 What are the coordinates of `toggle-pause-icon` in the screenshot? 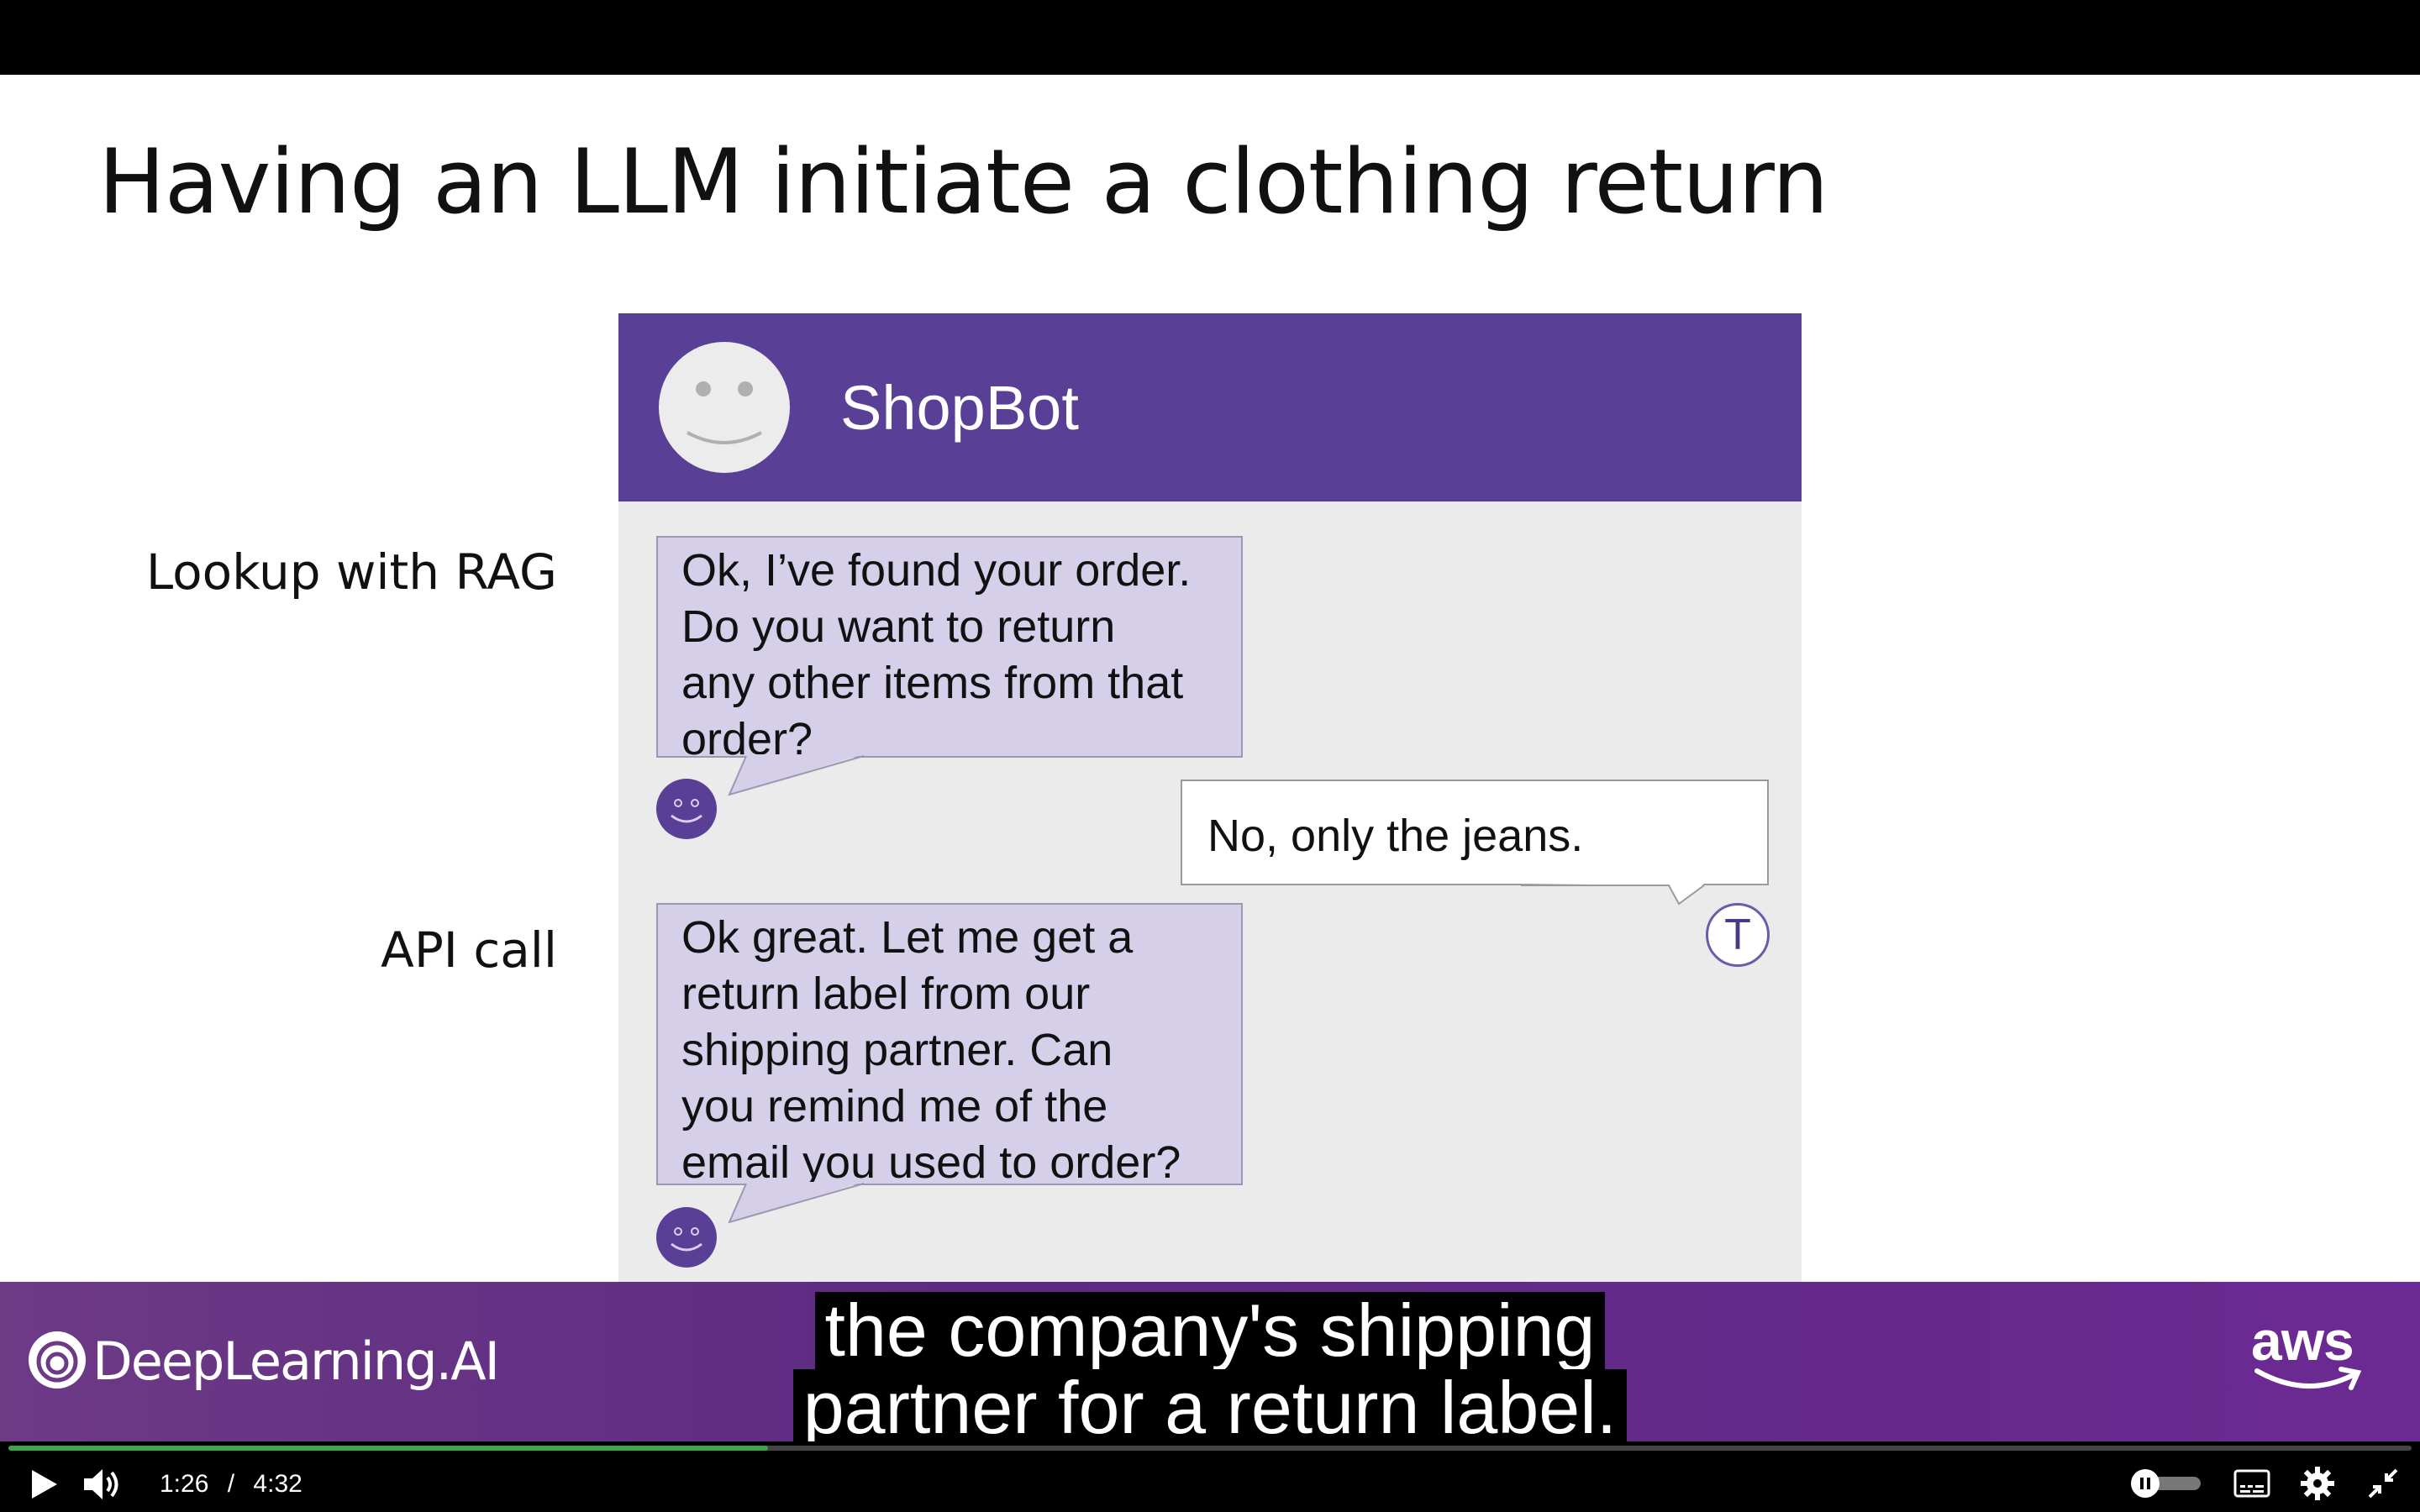 It's located at (2166, 1483).